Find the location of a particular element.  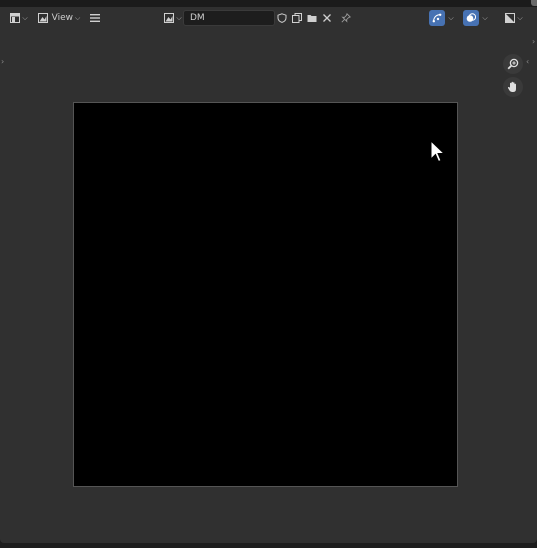

pan-tool-button is located at coordinates (513, 87).